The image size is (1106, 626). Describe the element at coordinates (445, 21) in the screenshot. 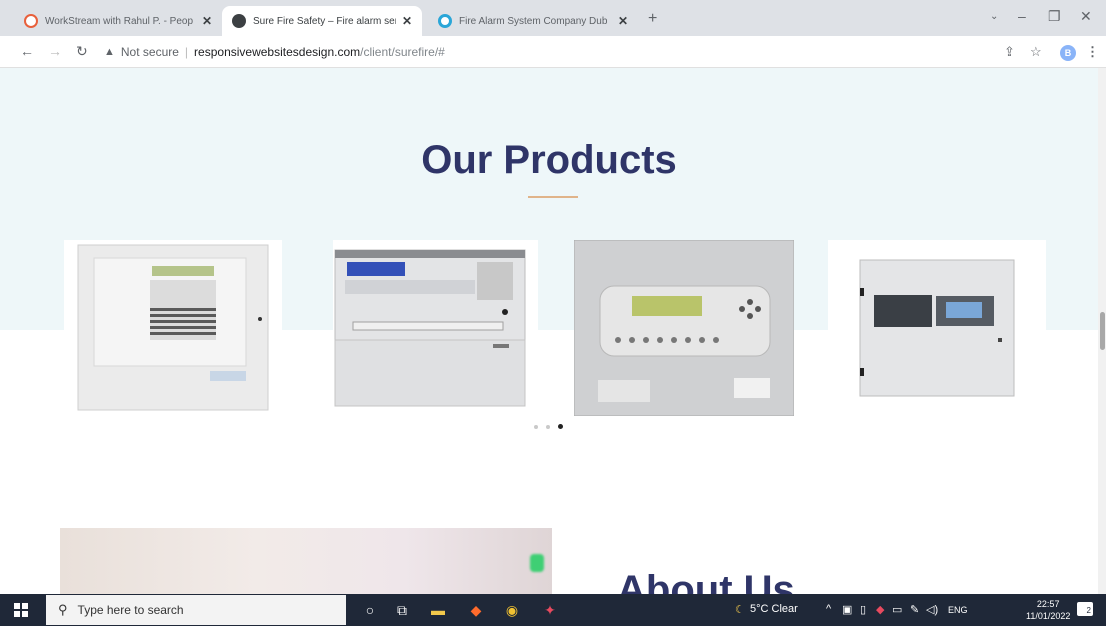

I see `site-favicon-icon` at that location.